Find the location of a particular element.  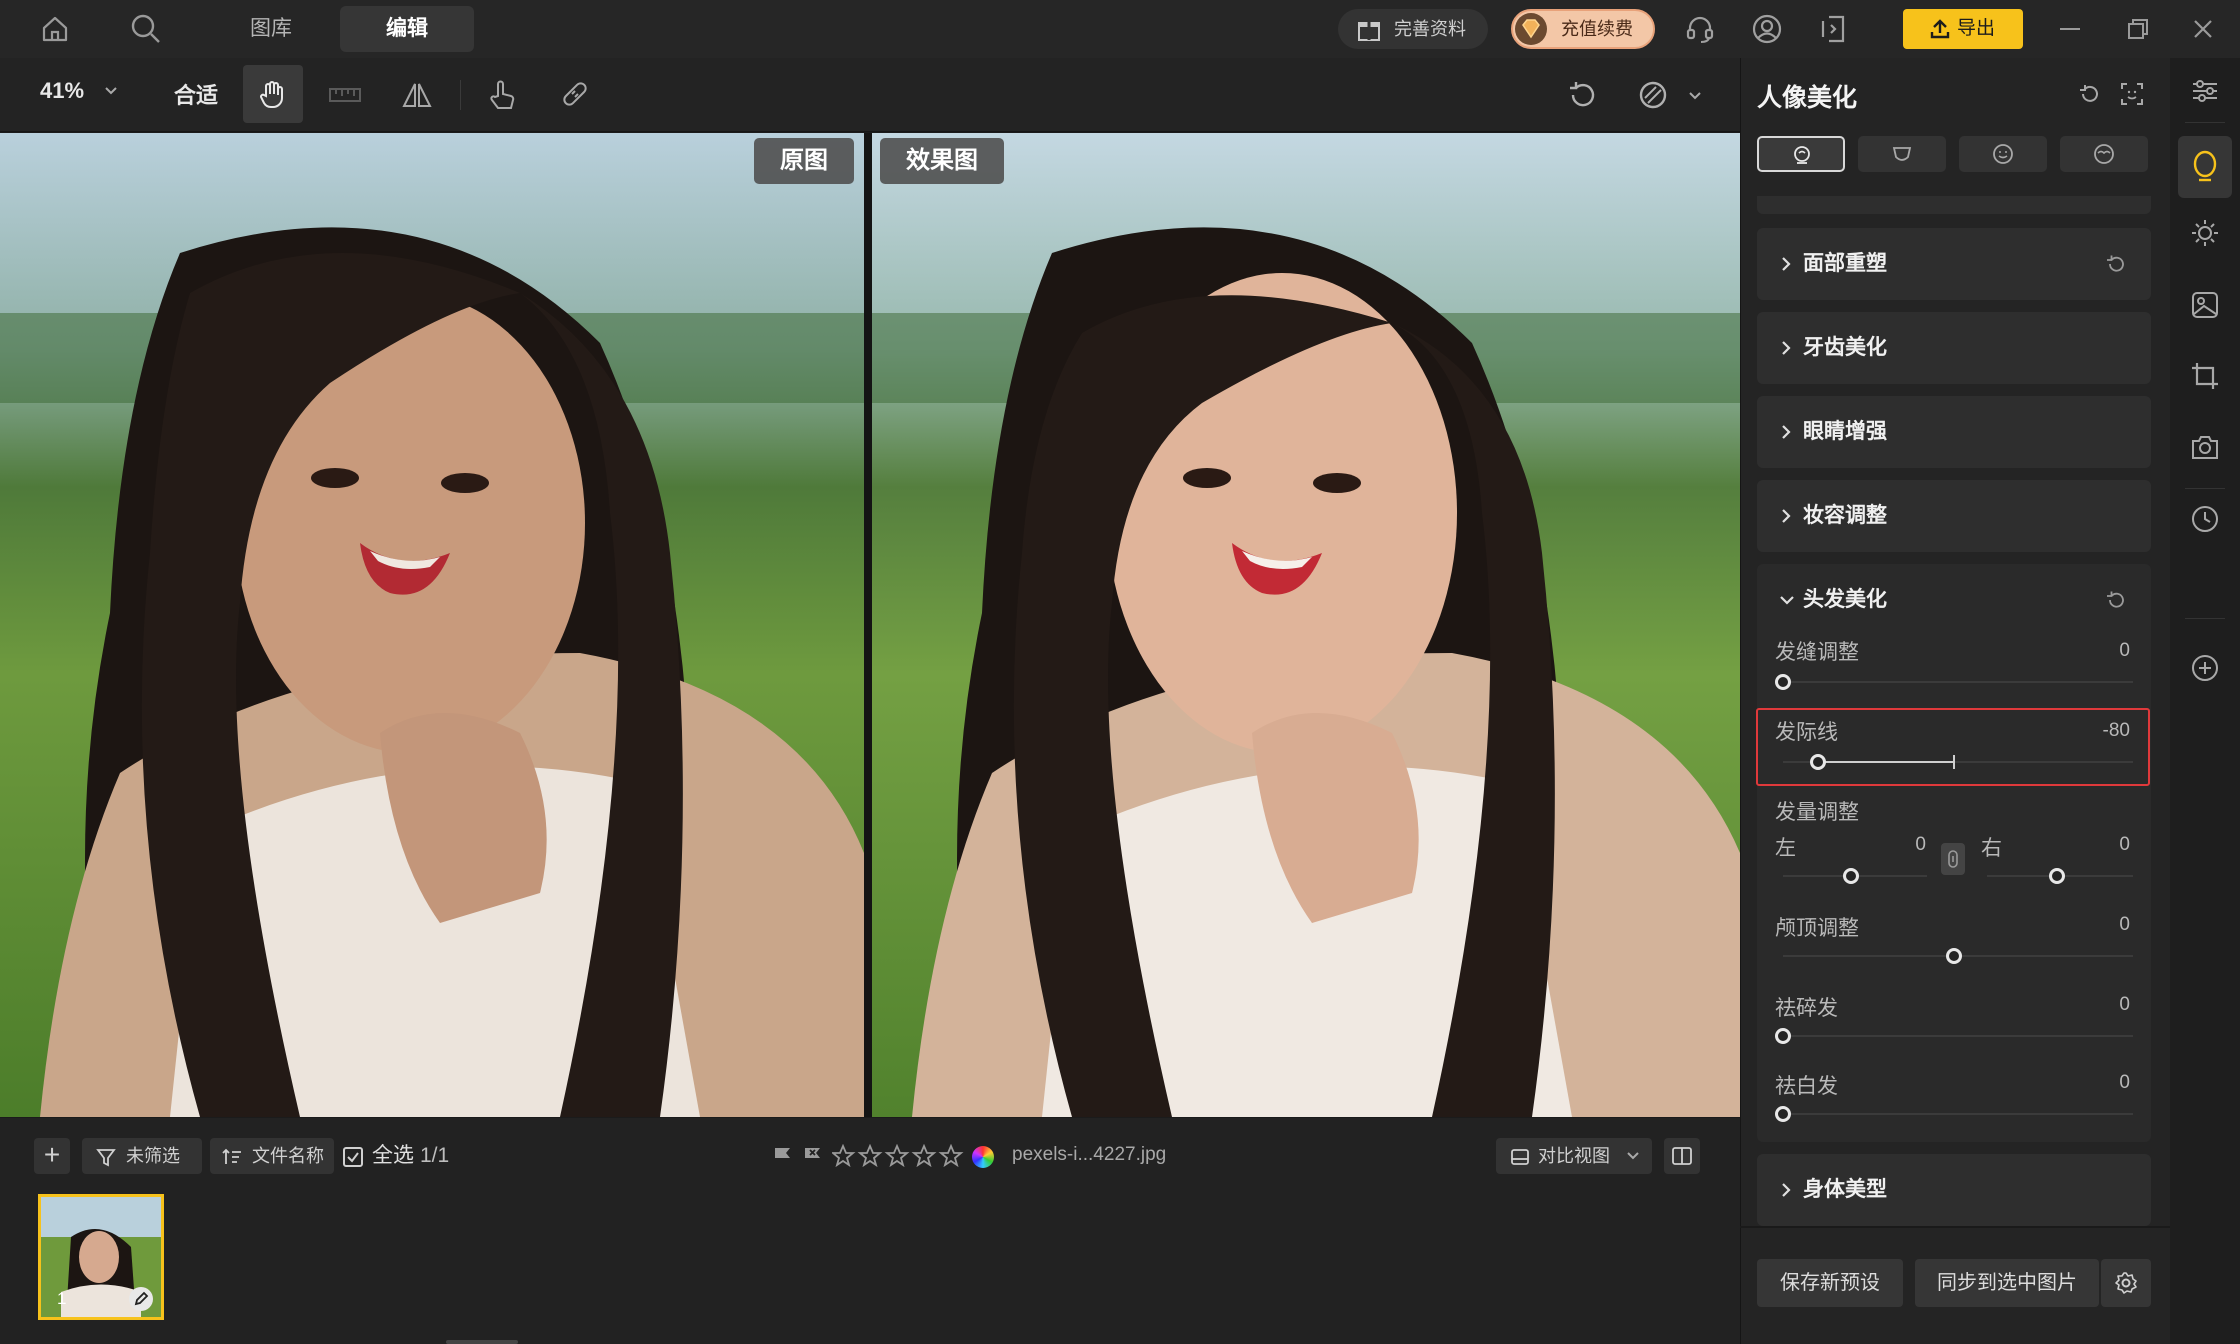

compare-view-icon is located at coordinates (1520, 1157).